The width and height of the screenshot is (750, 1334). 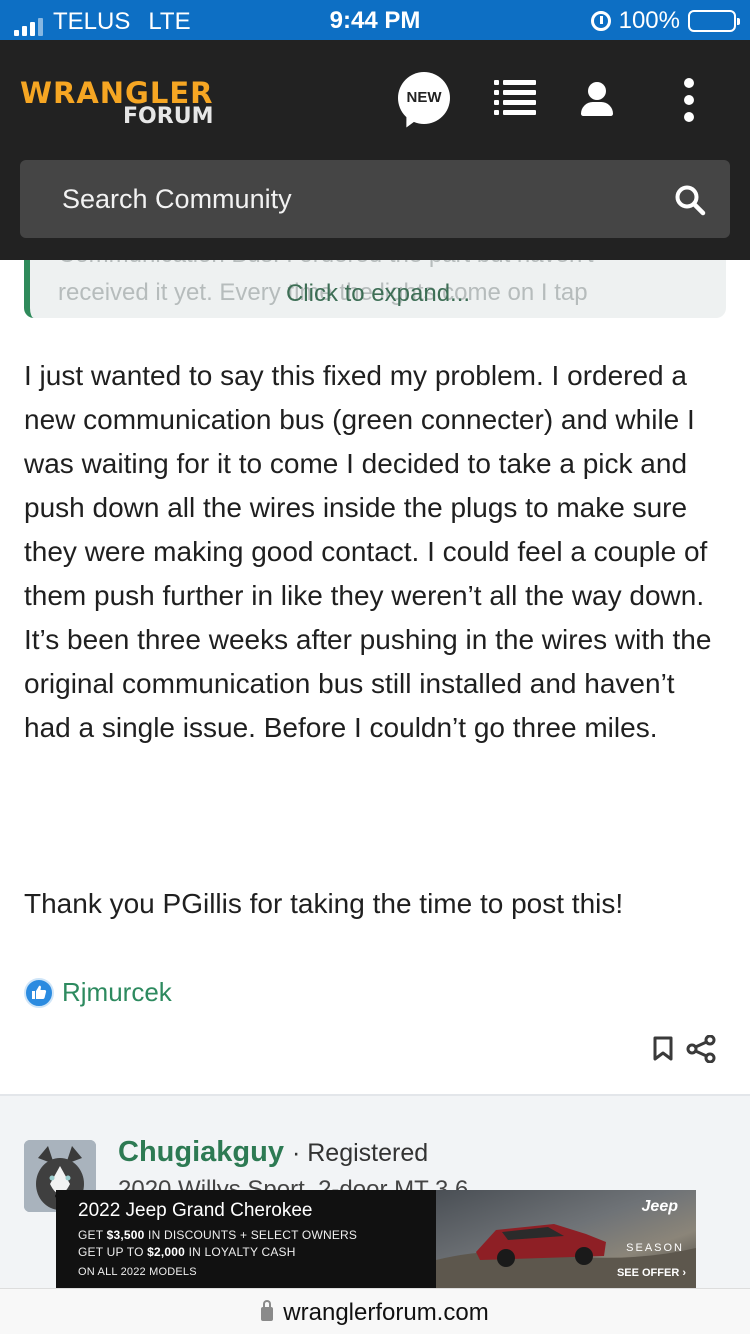 What do you see at coordinates (267, 1310) in the screenshot?
I see `lock-icon` at bounding box center [267, 1310].